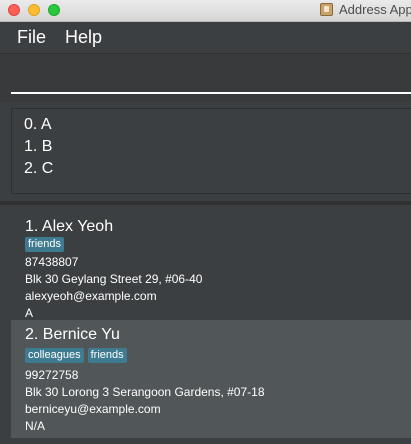 This screenshot has width=411, height=444. I want to click on address-book-icon, so click(326, 9).